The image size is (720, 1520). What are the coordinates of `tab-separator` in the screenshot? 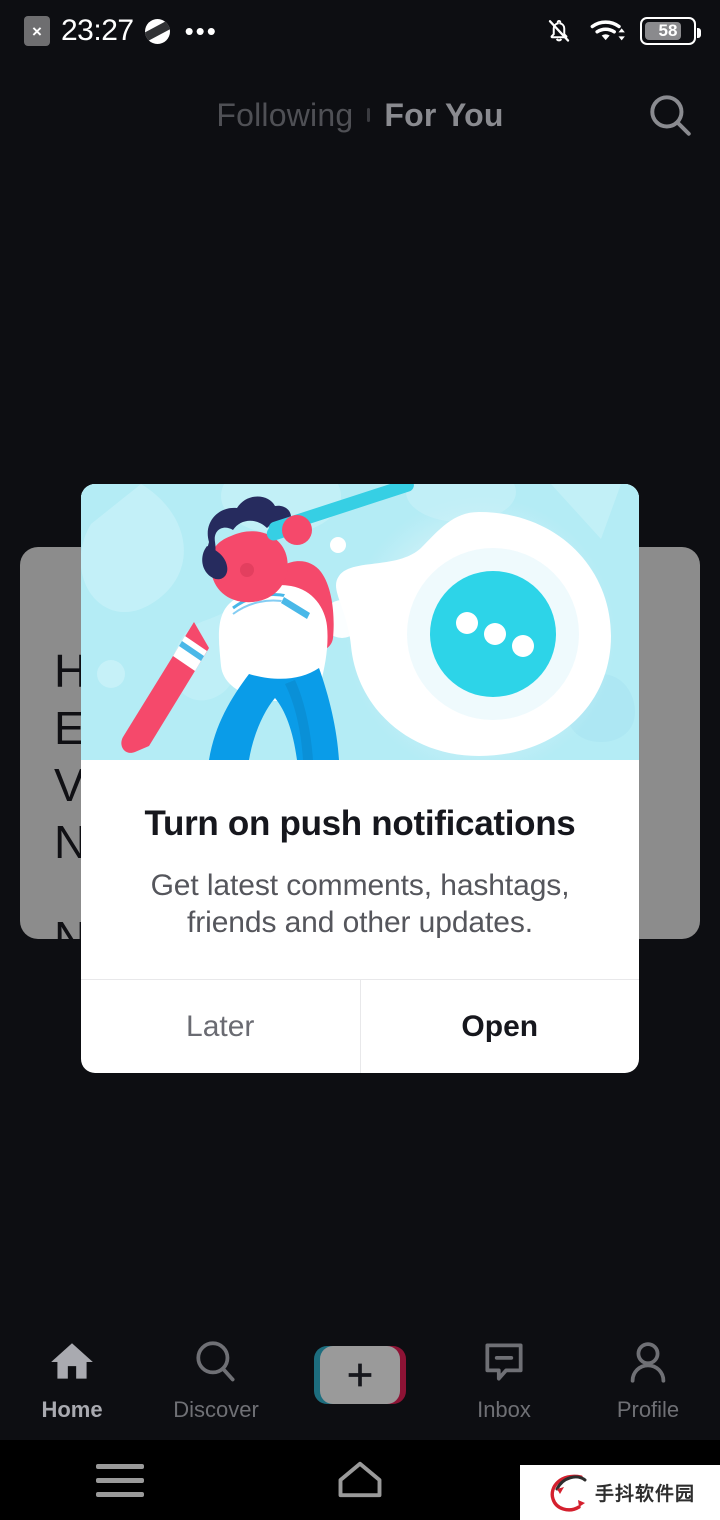 It's located at (369, 115).